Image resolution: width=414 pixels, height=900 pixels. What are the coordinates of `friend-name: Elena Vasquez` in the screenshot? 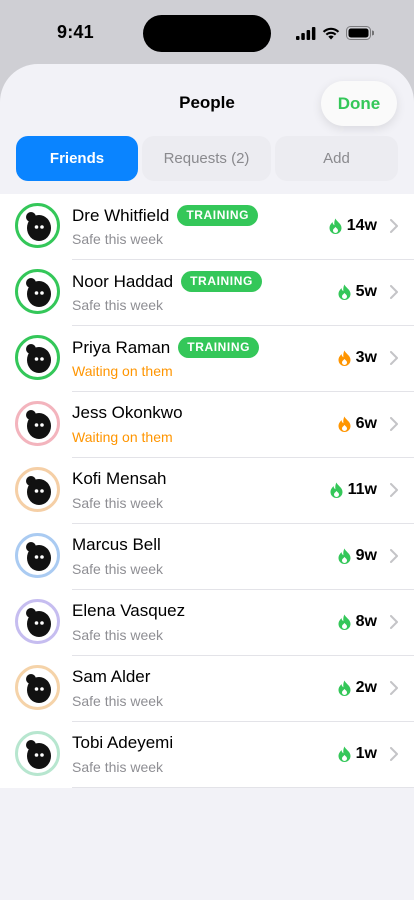 It's located at (129, 610).